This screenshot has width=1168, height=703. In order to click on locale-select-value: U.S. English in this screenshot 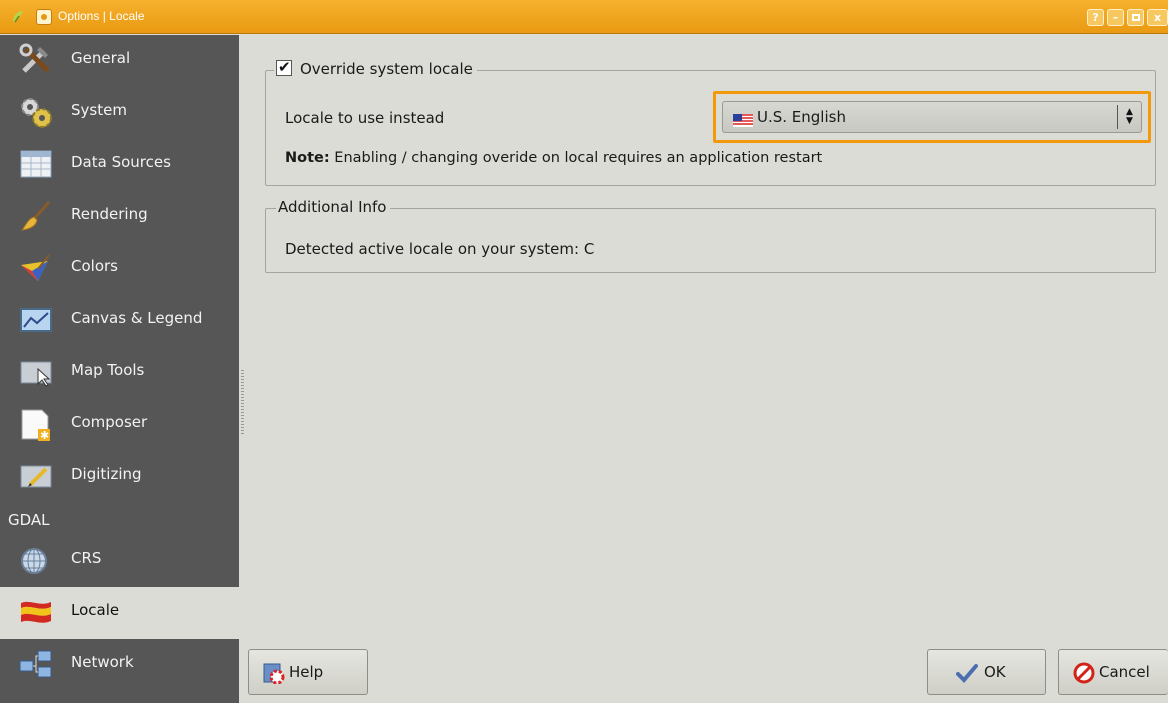, I will do `click(801, 117)`.